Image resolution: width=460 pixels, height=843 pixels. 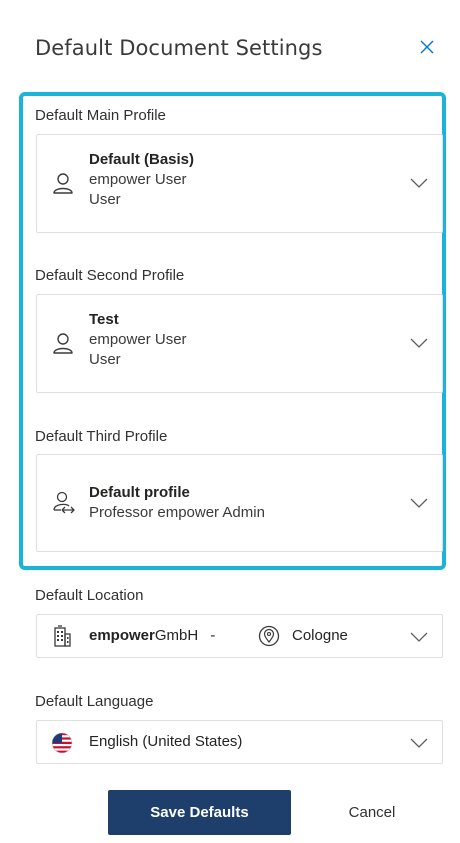 I want to click on location-pin-icon, so click(x=269, y=636).